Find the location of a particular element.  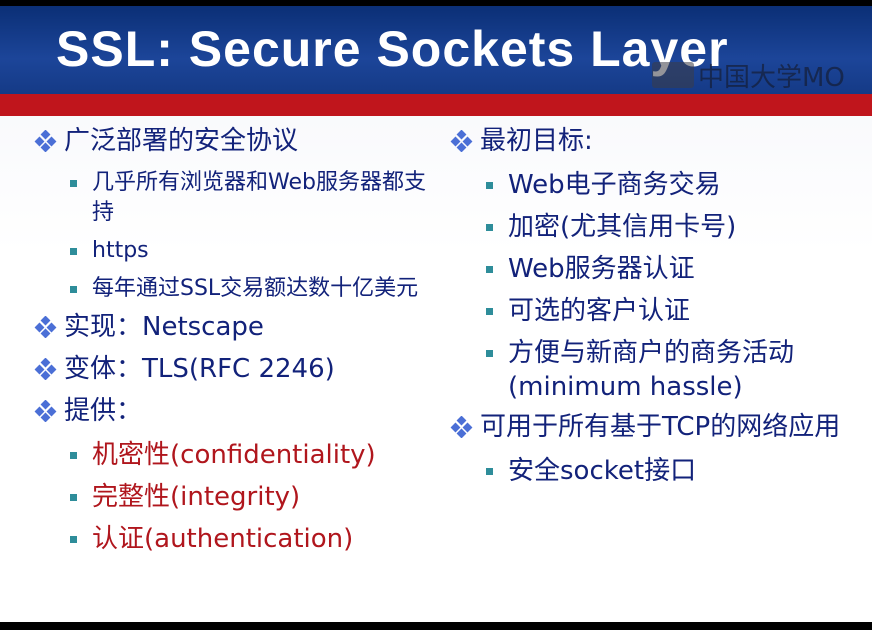

sub-bullet-item: 可选的客户认证 is located at coordinates (655, 311).